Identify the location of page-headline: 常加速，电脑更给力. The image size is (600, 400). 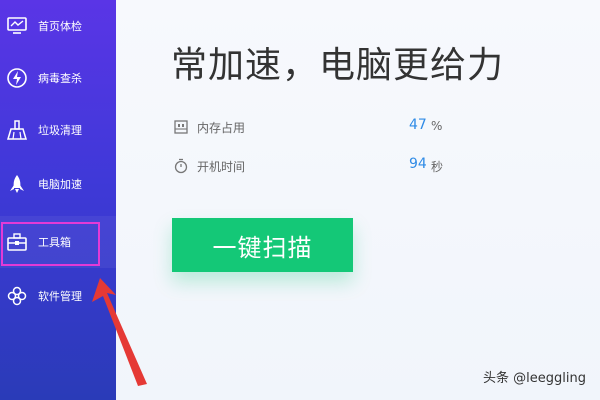
(338, 65).